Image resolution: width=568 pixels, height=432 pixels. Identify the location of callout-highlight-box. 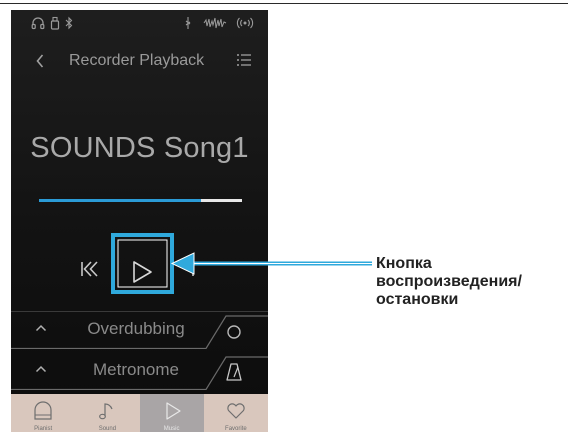
(142, 263).